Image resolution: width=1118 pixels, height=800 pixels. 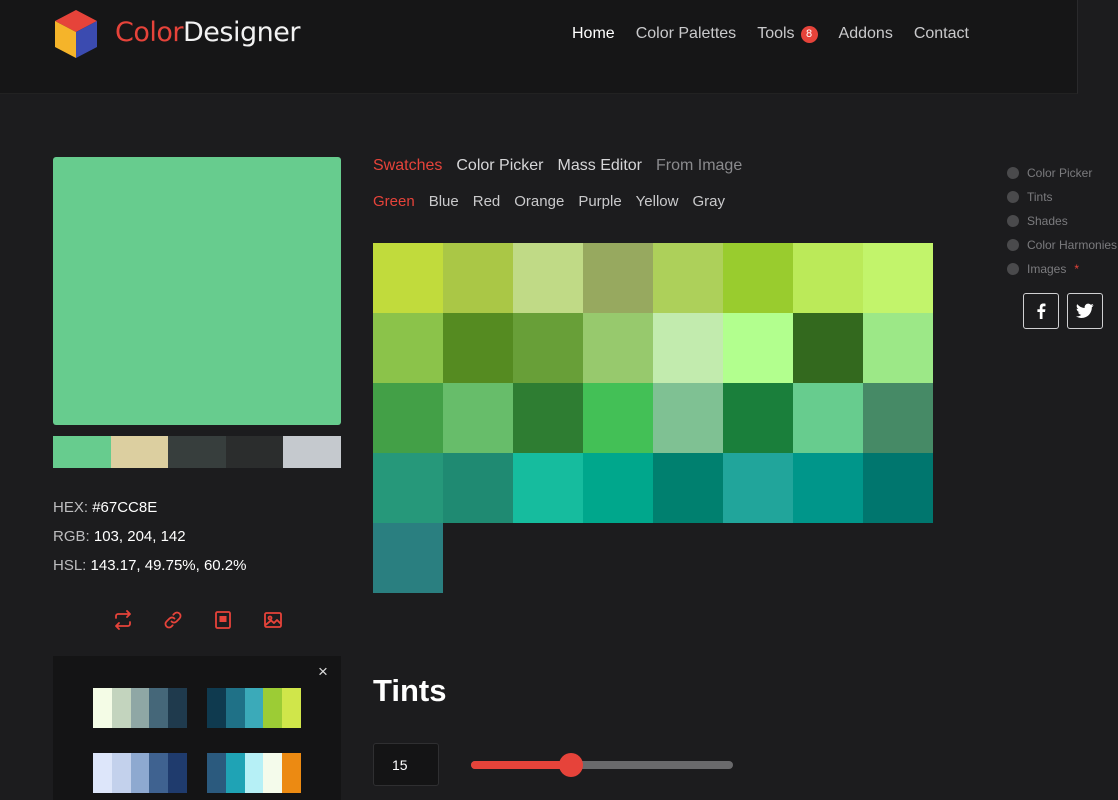 I want to click on subtab-gray: Gray, so click(x=708, y=201).